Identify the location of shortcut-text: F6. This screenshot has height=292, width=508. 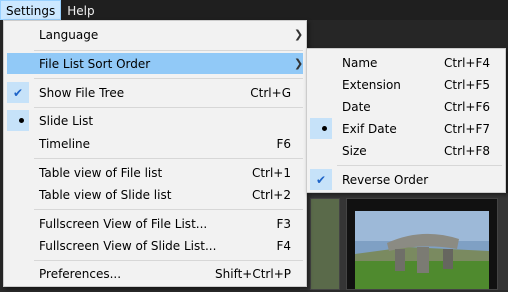
(283, 143).